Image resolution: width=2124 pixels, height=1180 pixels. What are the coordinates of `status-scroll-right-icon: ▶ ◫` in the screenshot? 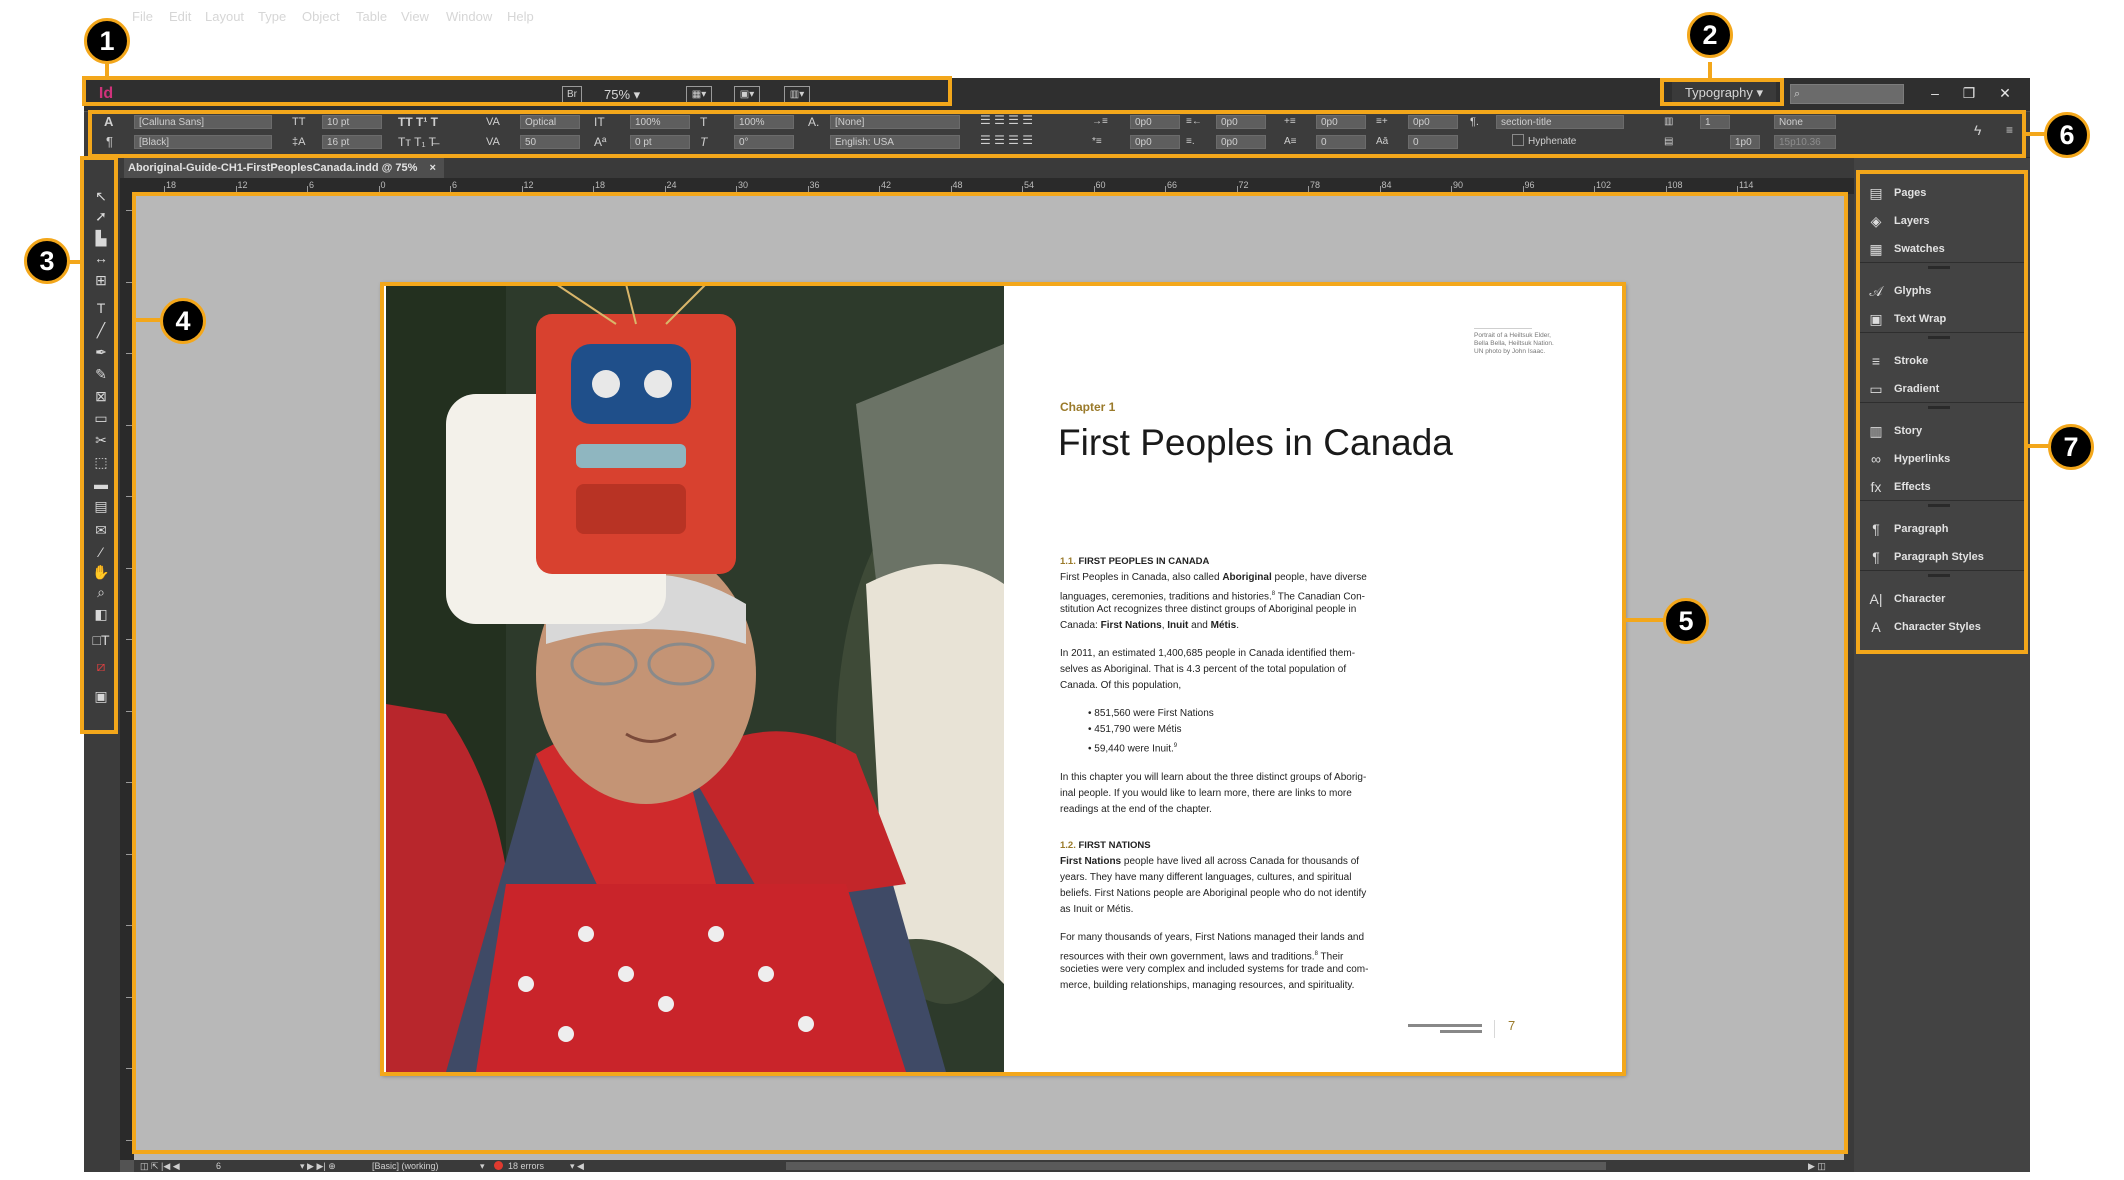 It's located at (1817, 1166).